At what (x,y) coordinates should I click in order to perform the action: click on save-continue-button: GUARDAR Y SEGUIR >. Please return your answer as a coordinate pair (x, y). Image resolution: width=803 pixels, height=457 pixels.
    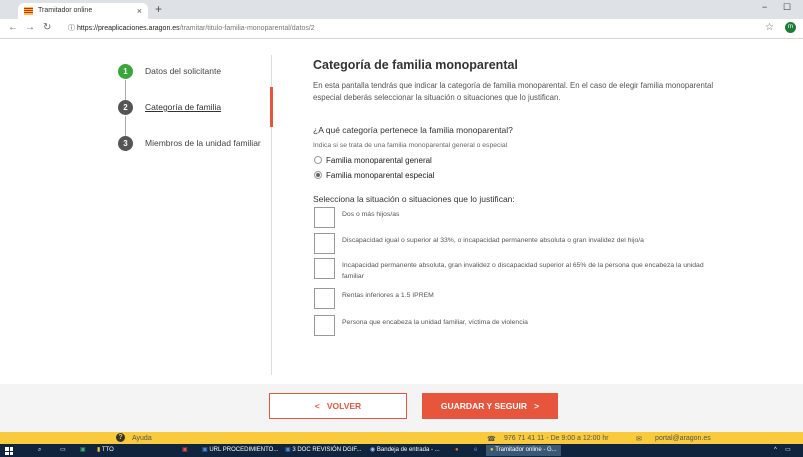
    Looking at the image, I should click on (490, 406).